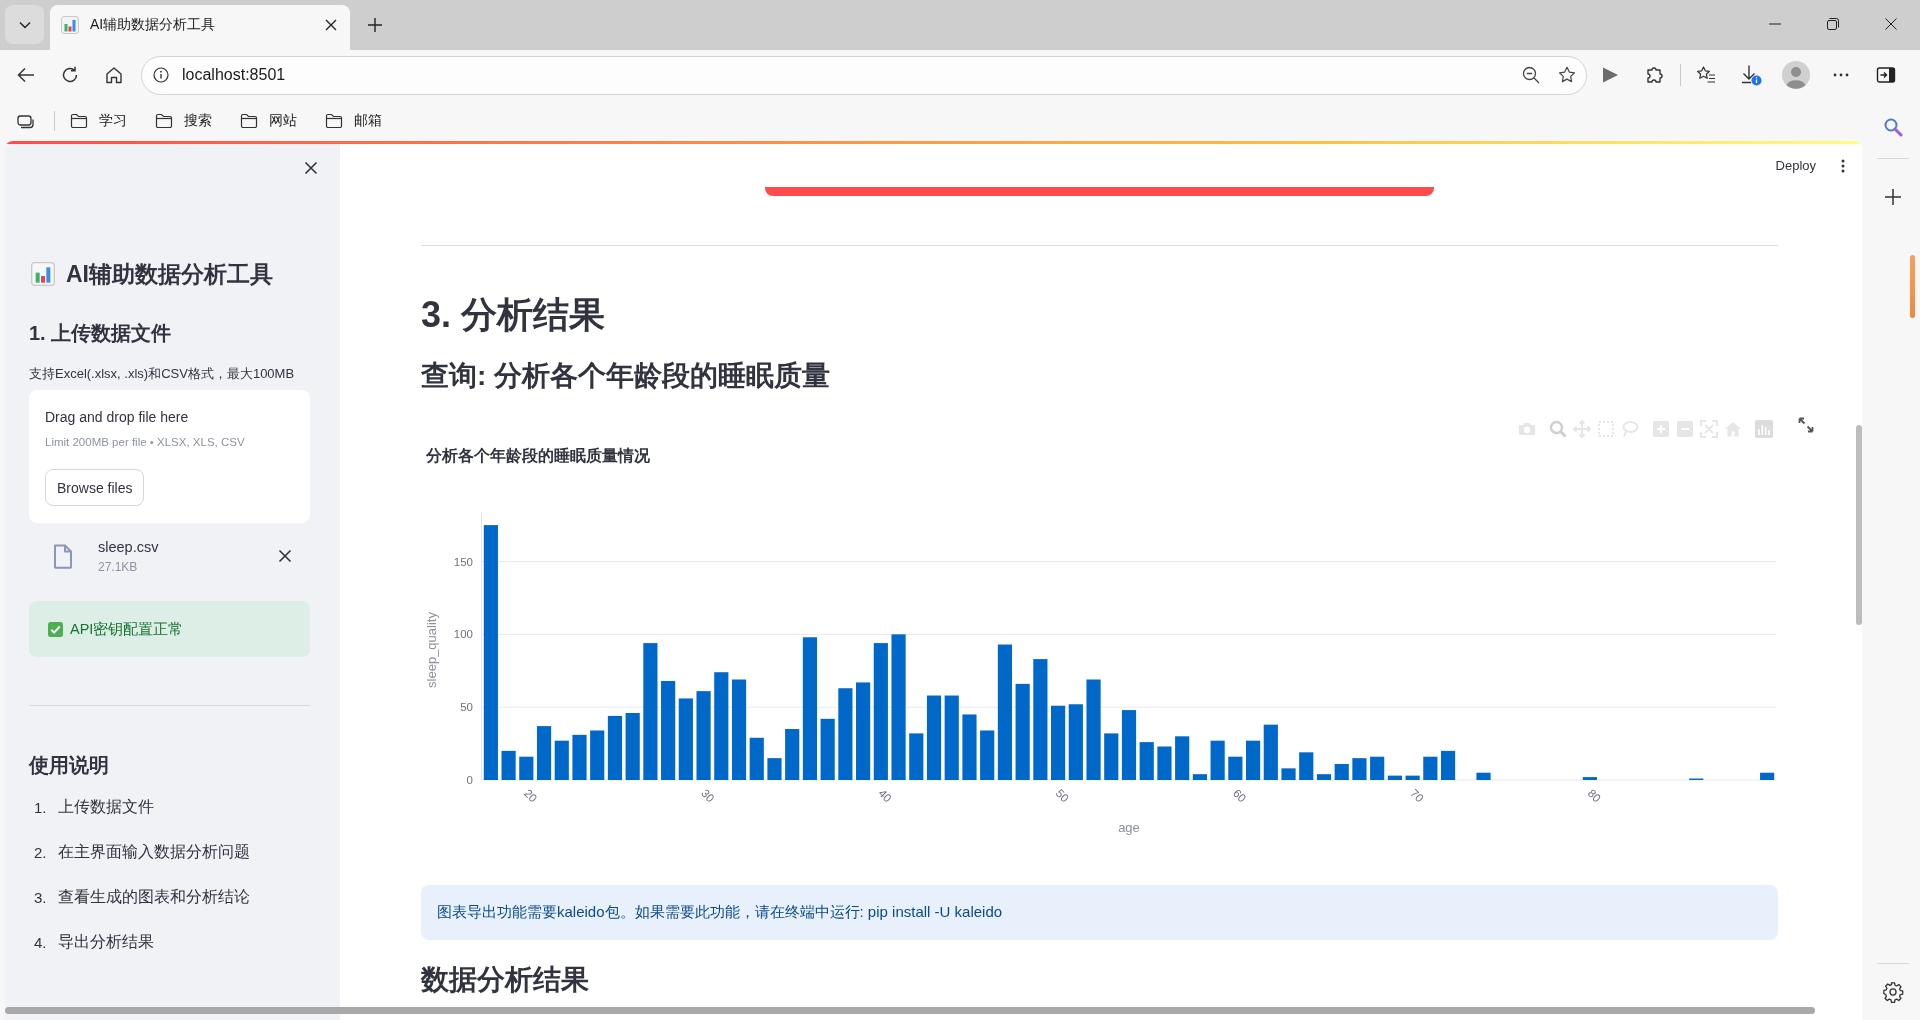 Image resolution: width=1920 pixels, height=1020 pixels. Describe the element at coordinates (538, 455) in the screenshot. I see `chart-title: 分析各个年龄段的睡眠质量情况` at that location.